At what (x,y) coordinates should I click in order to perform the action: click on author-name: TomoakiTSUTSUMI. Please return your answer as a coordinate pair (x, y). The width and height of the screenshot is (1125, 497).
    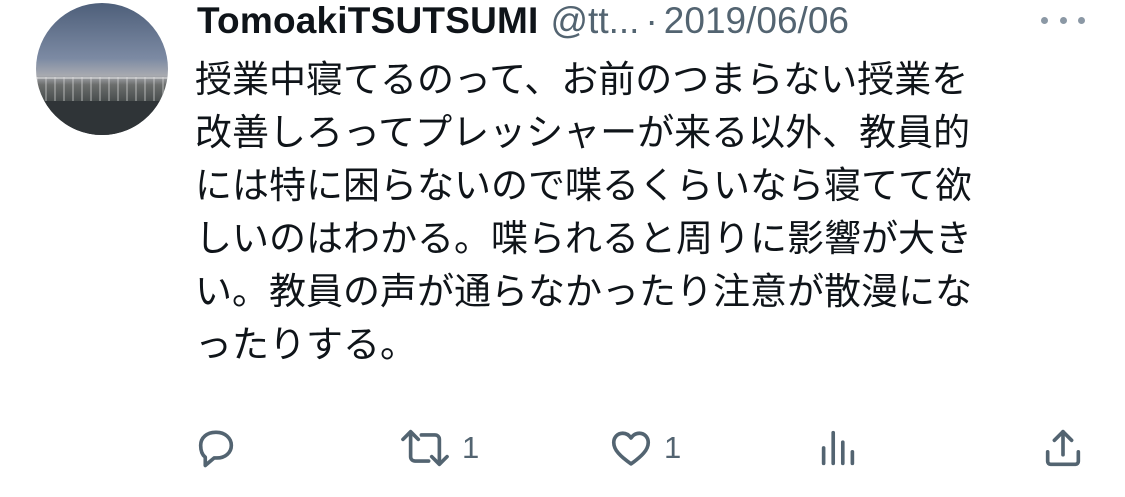
    Looking at the image, I should click on (368, 21).